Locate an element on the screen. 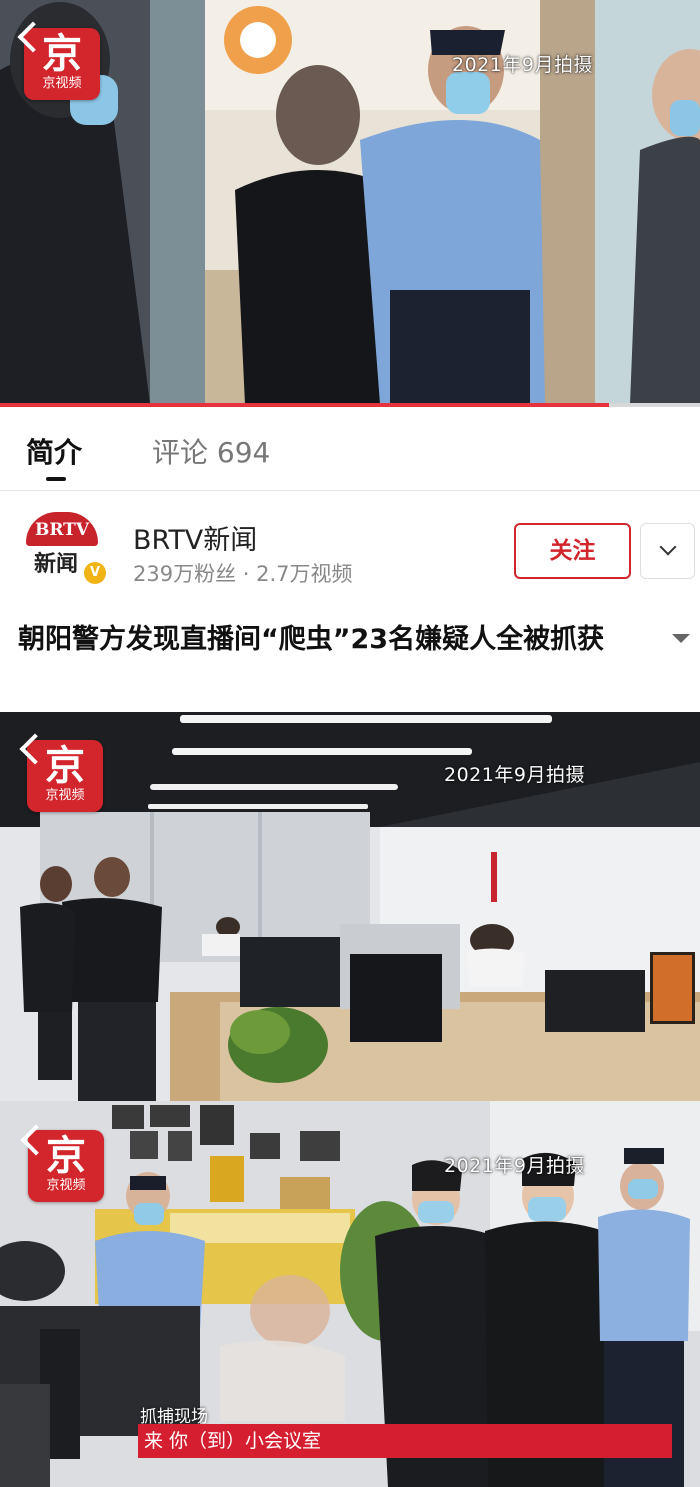  more-options-button is located at coordinates (667, 551).